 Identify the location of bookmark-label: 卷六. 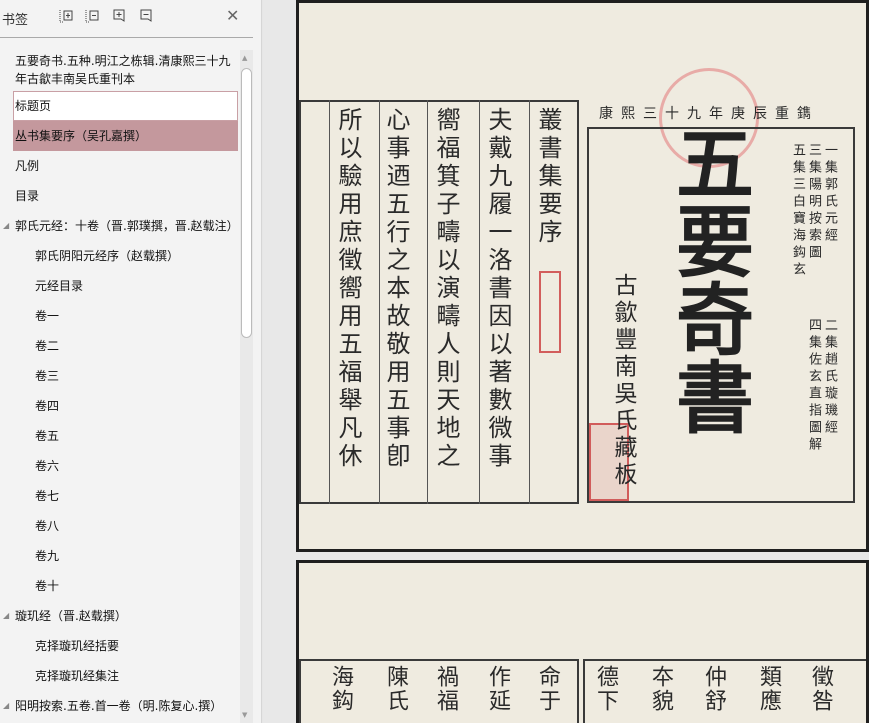
(47, 466).